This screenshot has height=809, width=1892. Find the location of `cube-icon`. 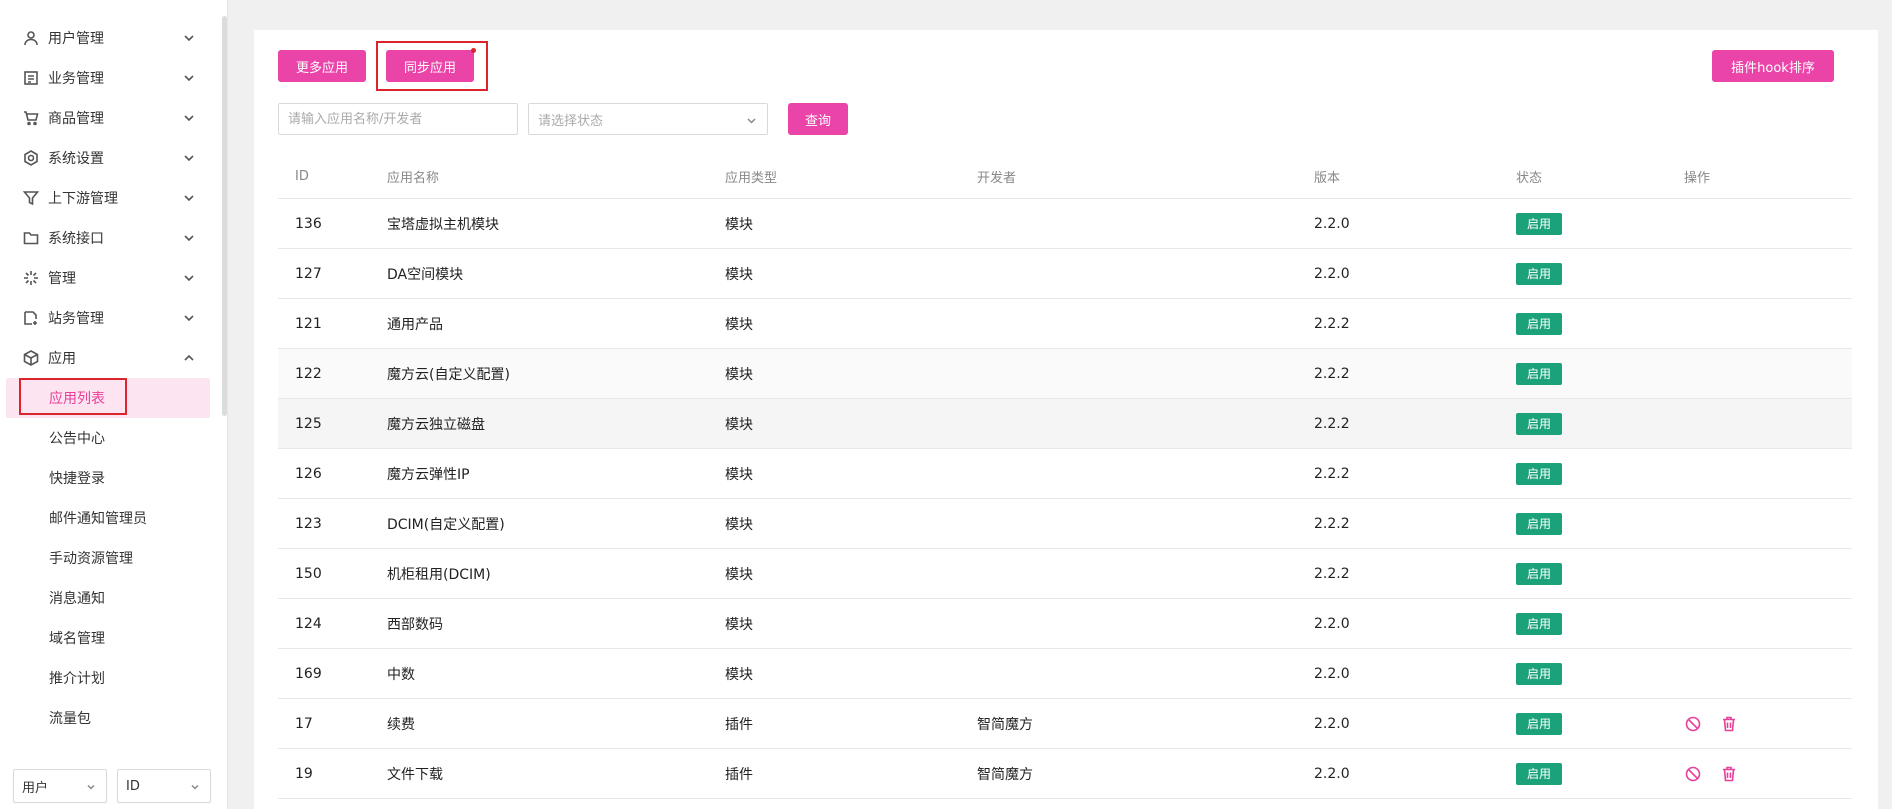

cube-icon is located at coordinates (31, 358).